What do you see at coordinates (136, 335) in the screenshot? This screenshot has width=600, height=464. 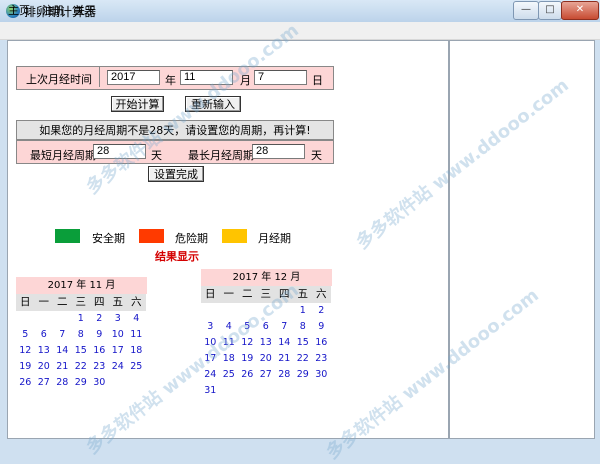 I see `day-cell: 11` at bounding box center [136, 335].